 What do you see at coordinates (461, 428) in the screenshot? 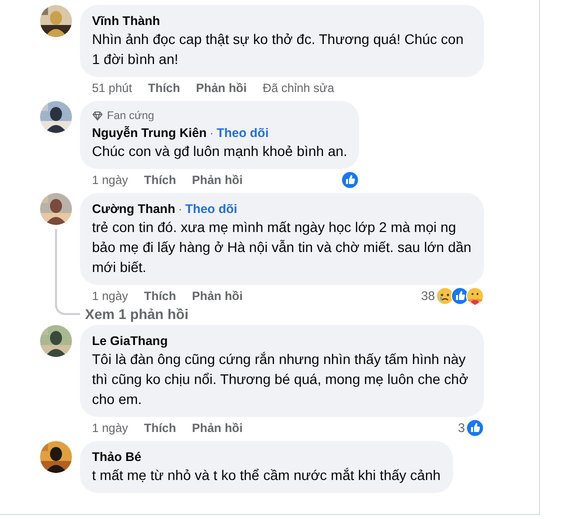
I see `reaction-count: 3` at bounding box center [461, 428].